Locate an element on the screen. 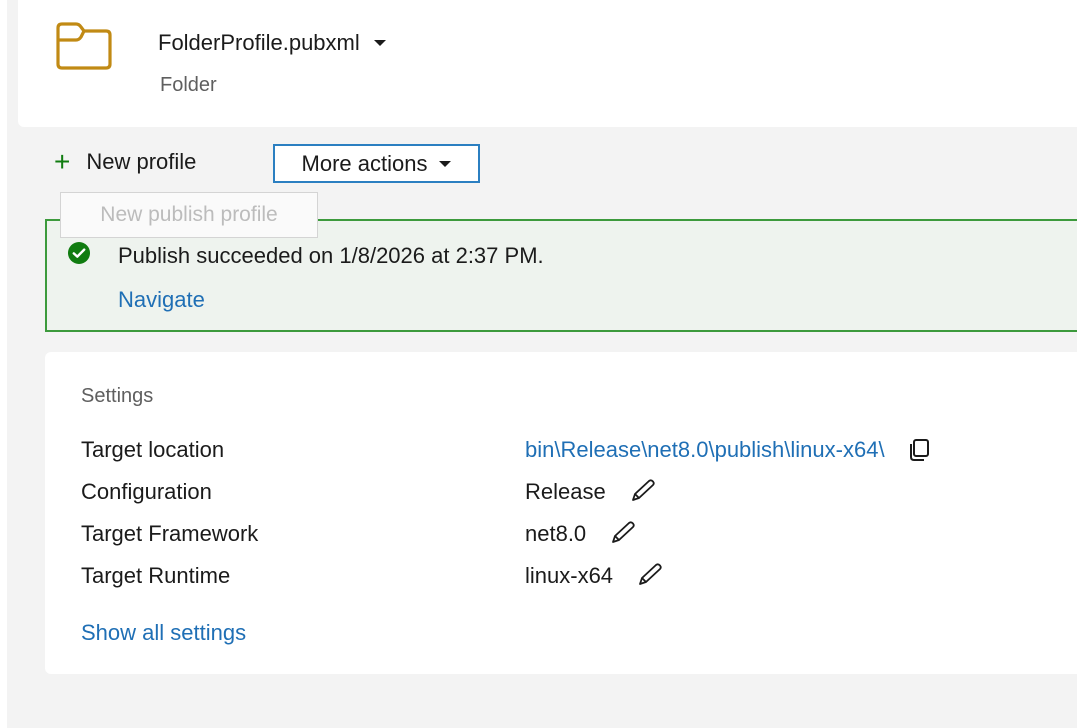 This screenshot has width=1077, height=728. profile-selector: FolderProfile.pubxml is located at coordinates (272, 43).